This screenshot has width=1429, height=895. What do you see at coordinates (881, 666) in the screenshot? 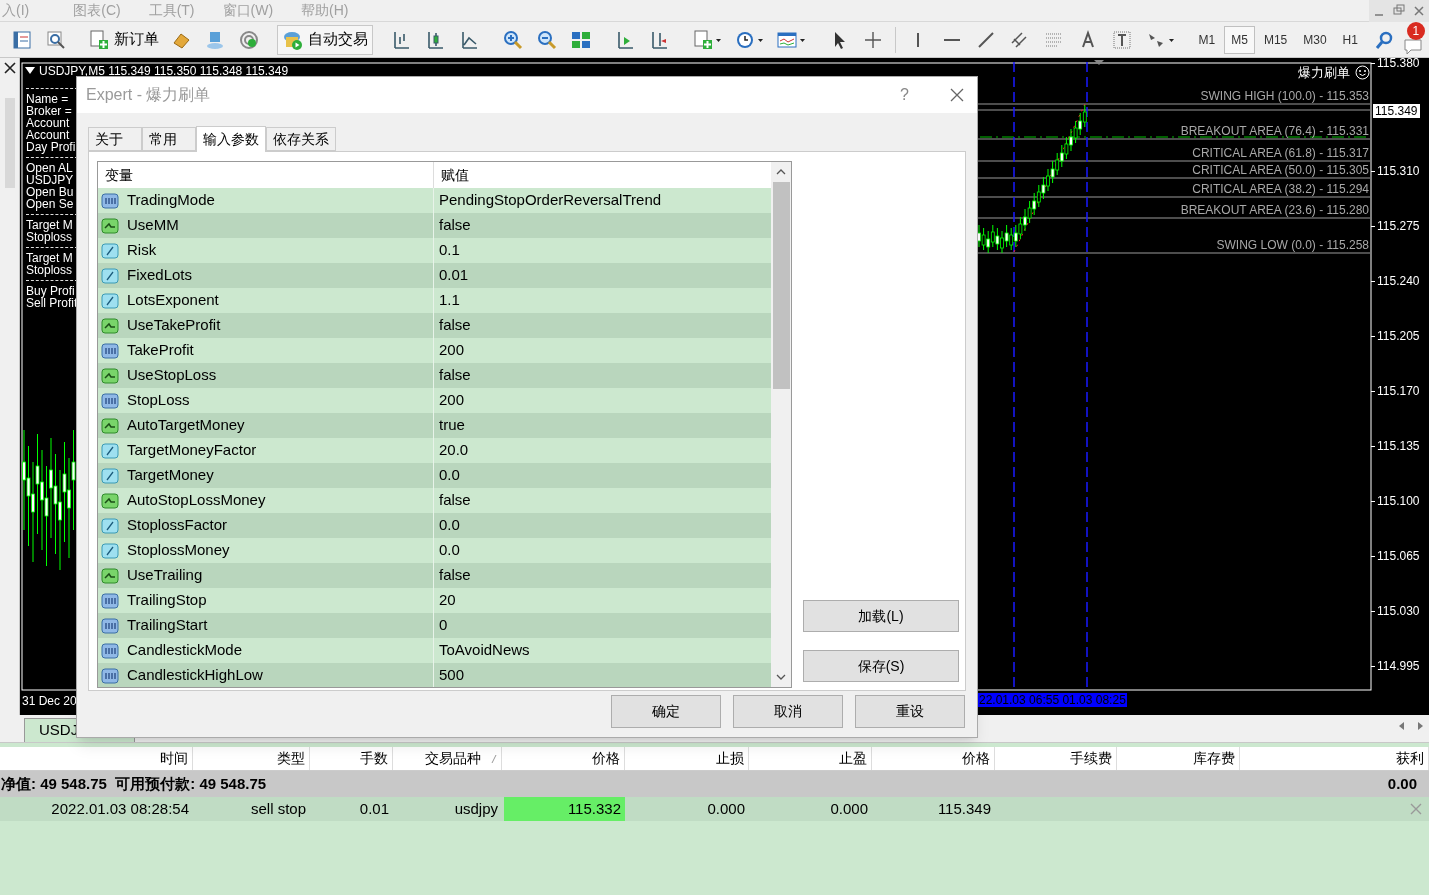
I see `dialog-button: 保存(S)` at bounding box center [881, 666].